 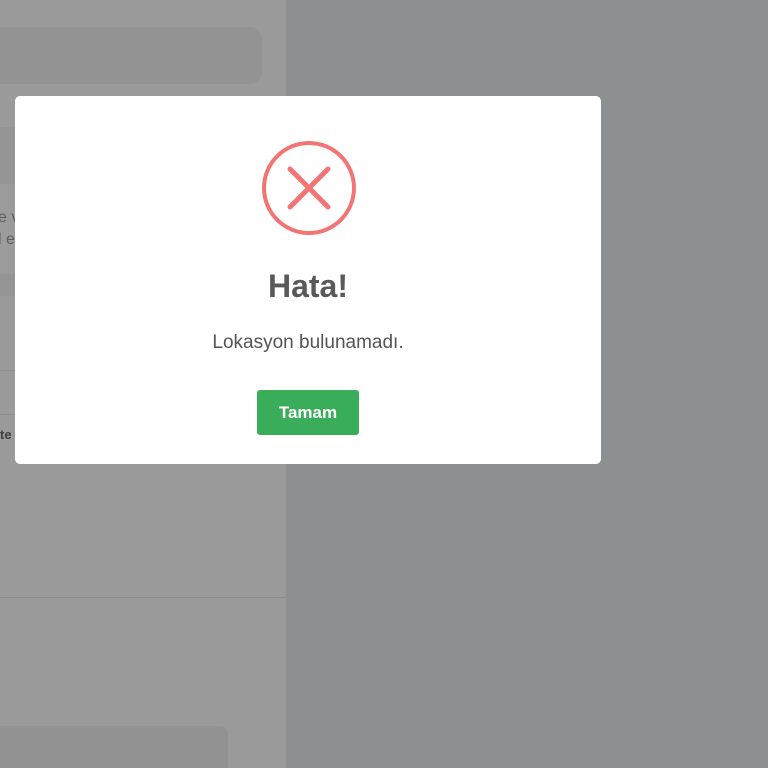 What do you see at coordinates (308, 342) in the screenshot?
I see `dialog-message: Lokasyon bulunamadı.` at bounding box center [308, 342].